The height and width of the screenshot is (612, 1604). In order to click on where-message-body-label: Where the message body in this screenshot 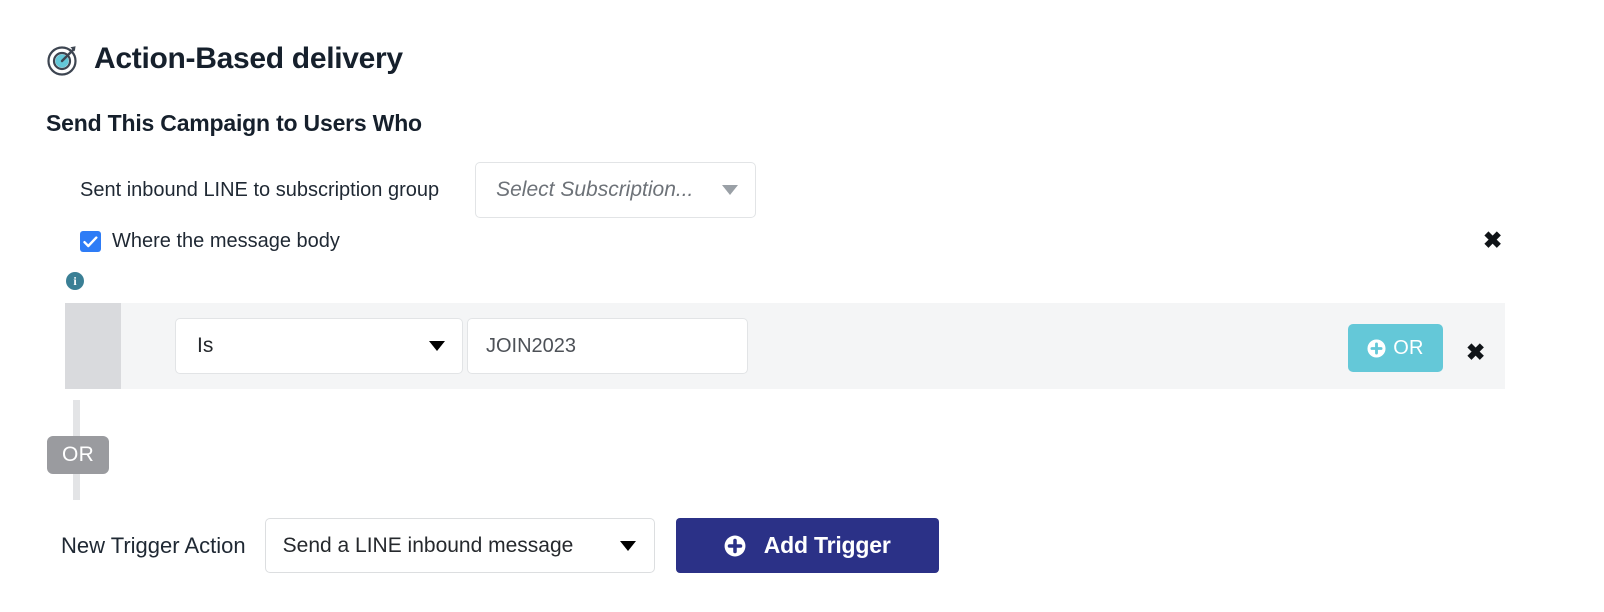, I will do `click(226, 241)`.